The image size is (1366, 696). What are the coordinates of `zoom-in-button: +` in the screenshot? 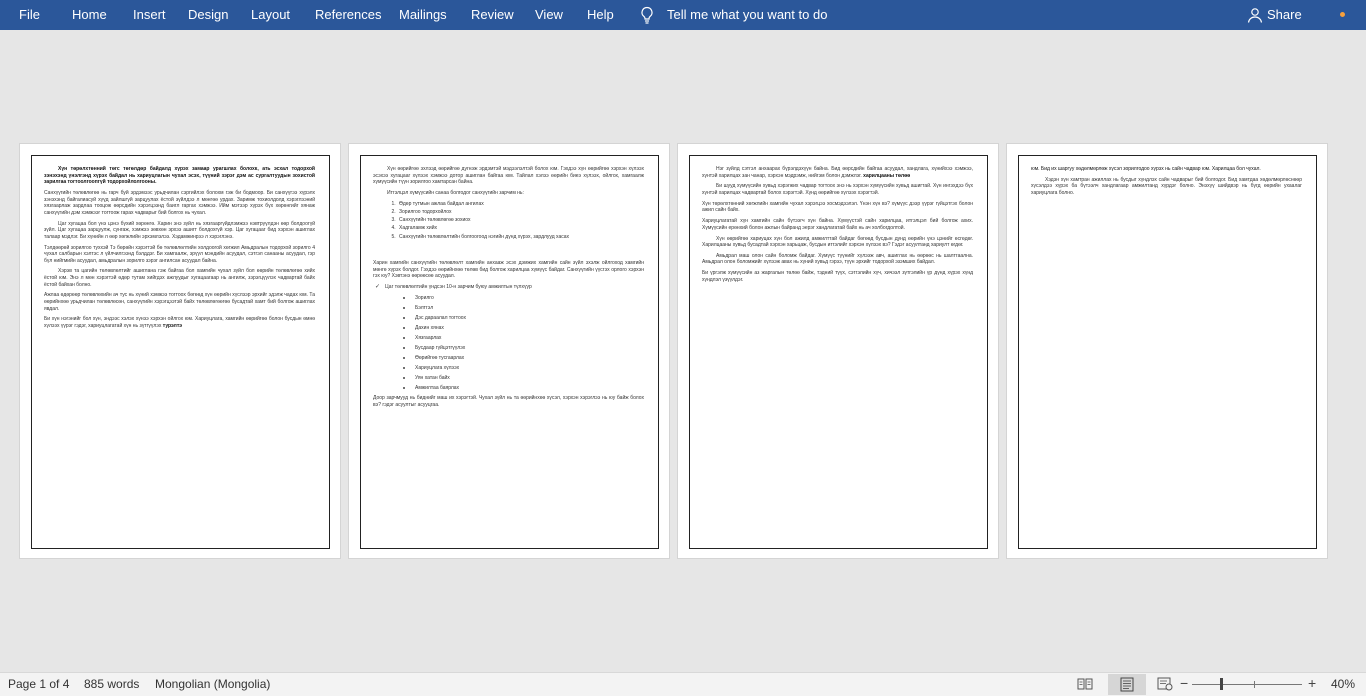 It's located at (1312, 683).